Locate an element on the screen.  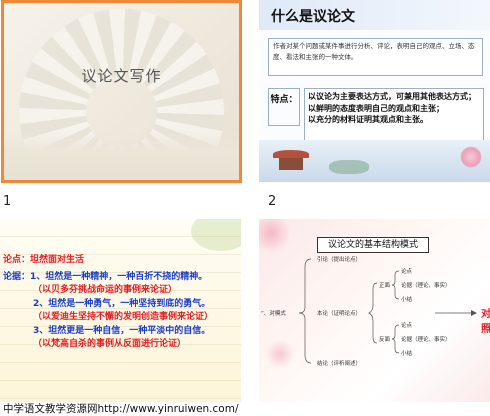
slide-title: 什么是议论文 is located at coordinates (313, 17).